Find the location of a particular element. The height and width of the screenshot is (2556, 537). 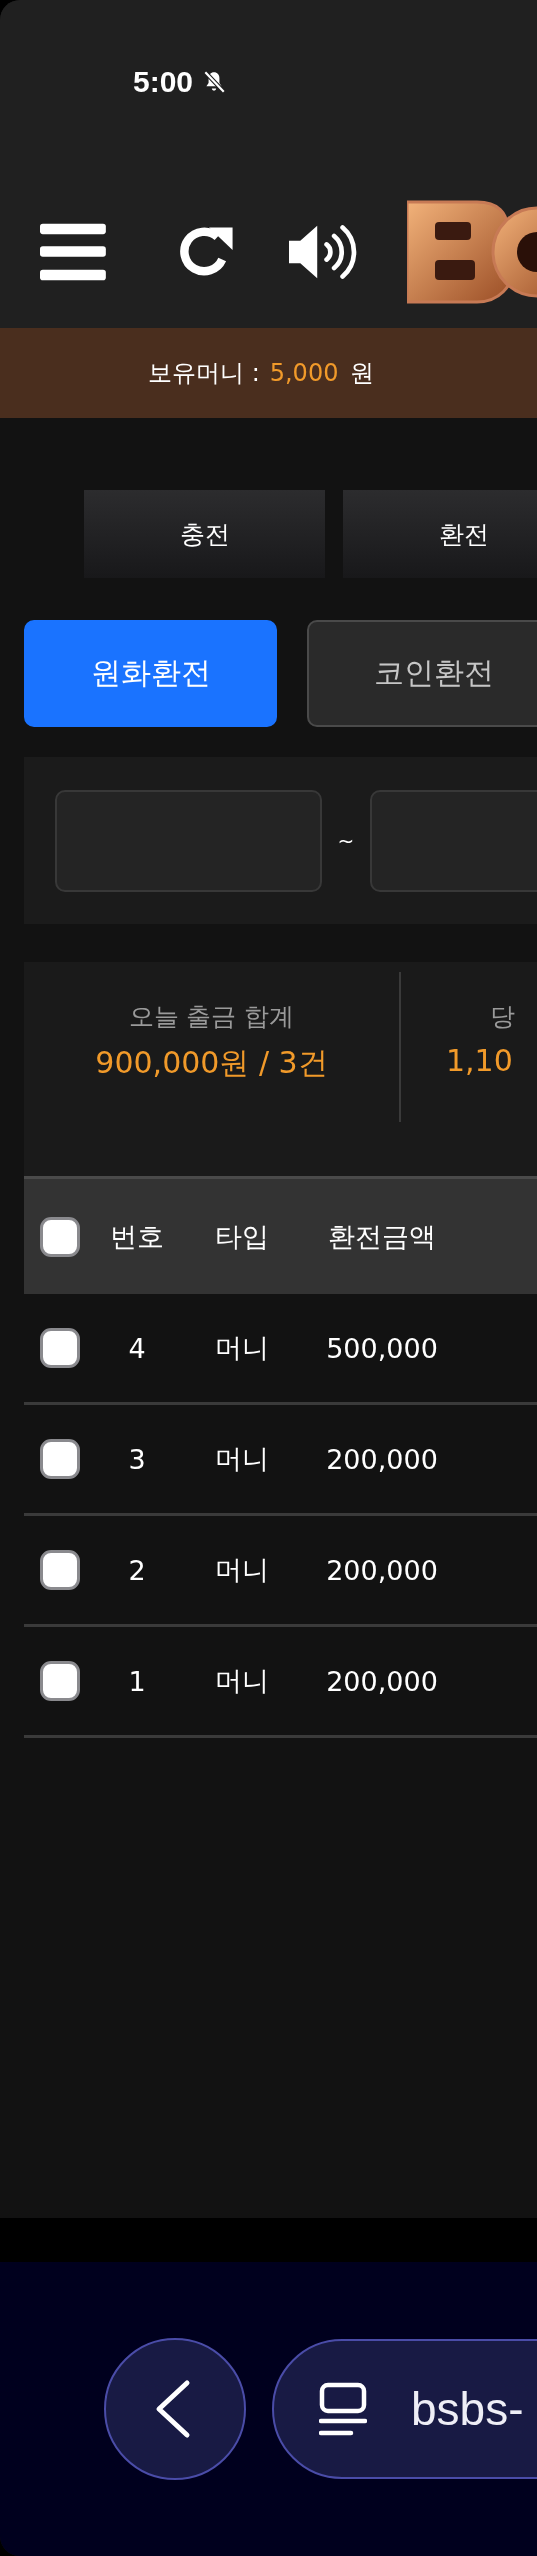

balance-label: 보유머니 : is located at coordinates (204, 373).